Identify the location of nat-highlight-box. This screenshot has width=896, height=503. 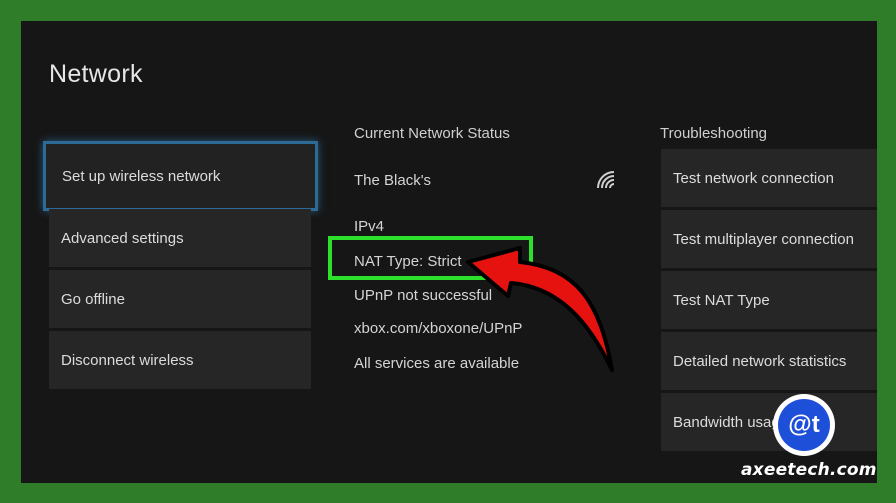
(430, 258).